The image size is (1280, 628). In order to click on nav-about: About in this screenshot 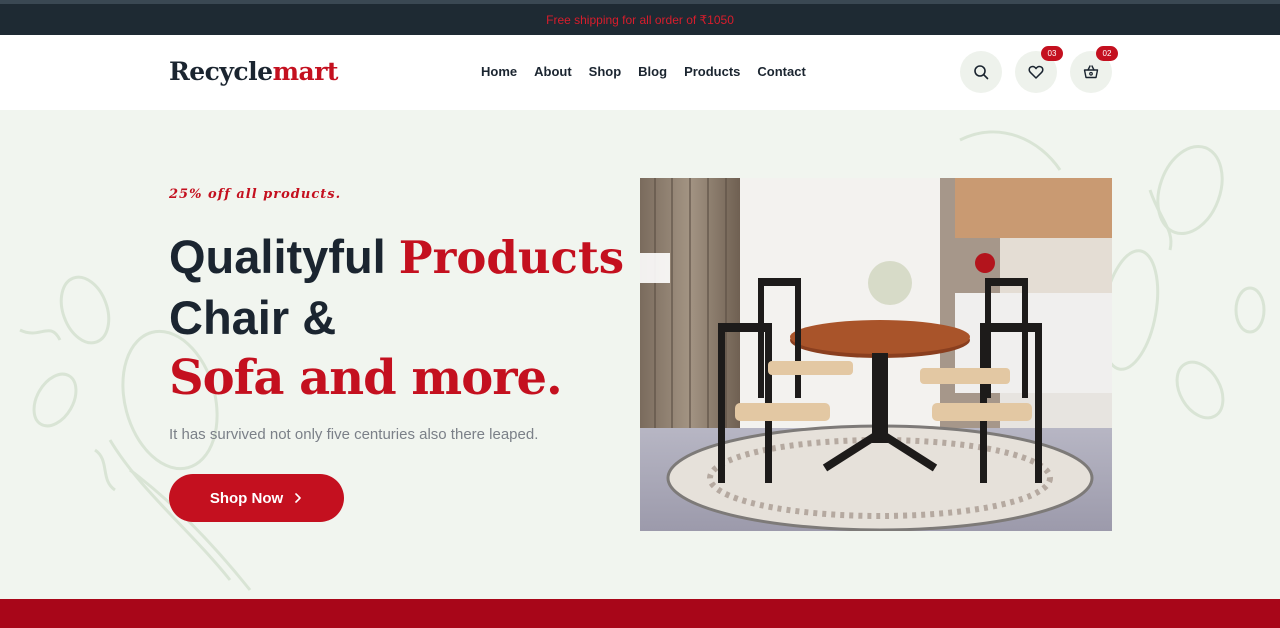, I will do `click(553, 71)`.